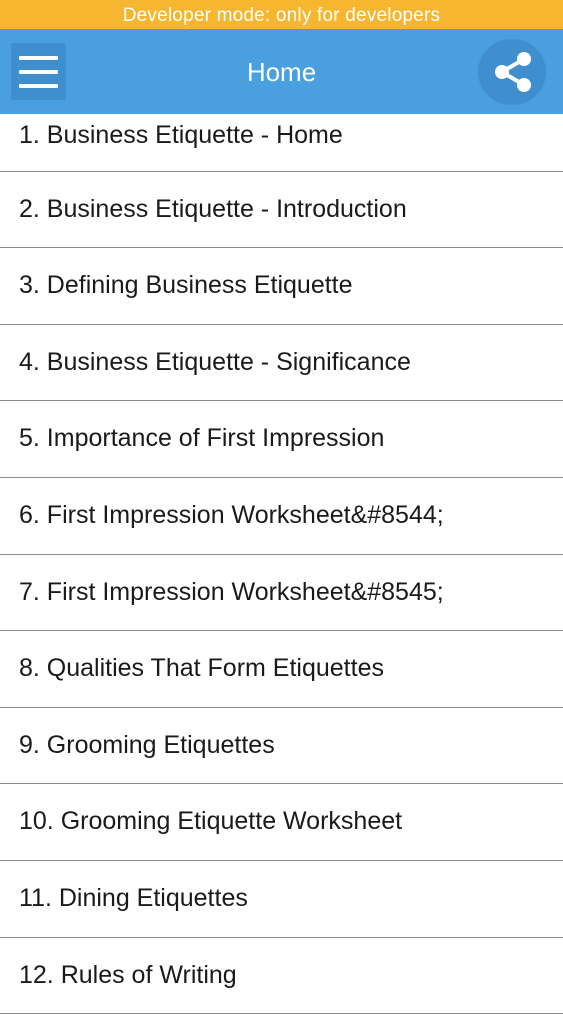 This screenshot has width=563, height=1014. I want to click on list-item: 11. Dining Etiquettes, so click(281, 899).